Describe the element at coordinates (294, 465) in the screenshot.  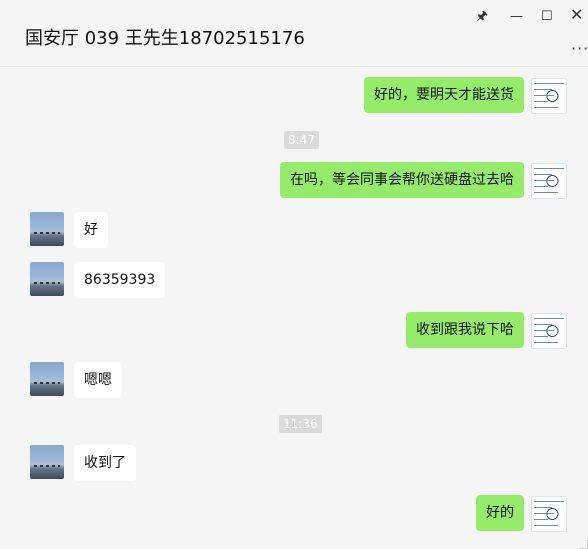
I see `message-row: 收到了` at that location.